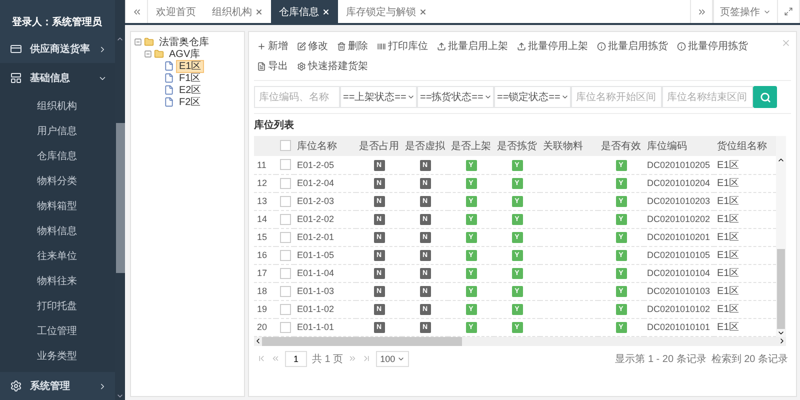 This screenshot has width=800, height=400. What do you see at coordinates (679, 237) in the screenshot?
I see `table-cell: DC0201010201` at bounding box center [679, 237].